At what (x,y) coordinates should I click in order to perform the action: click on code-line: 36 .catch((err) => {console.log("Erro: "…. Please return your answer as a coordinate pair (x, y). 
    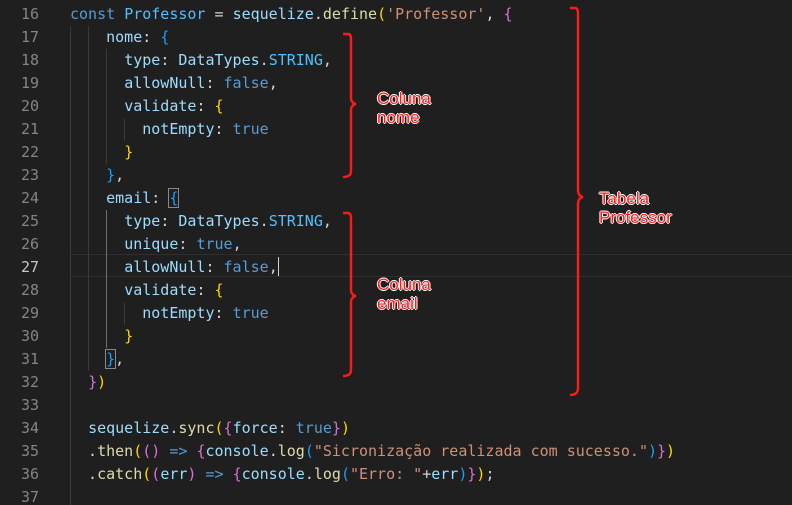
    Looking at the image, I should click on (396, 474).